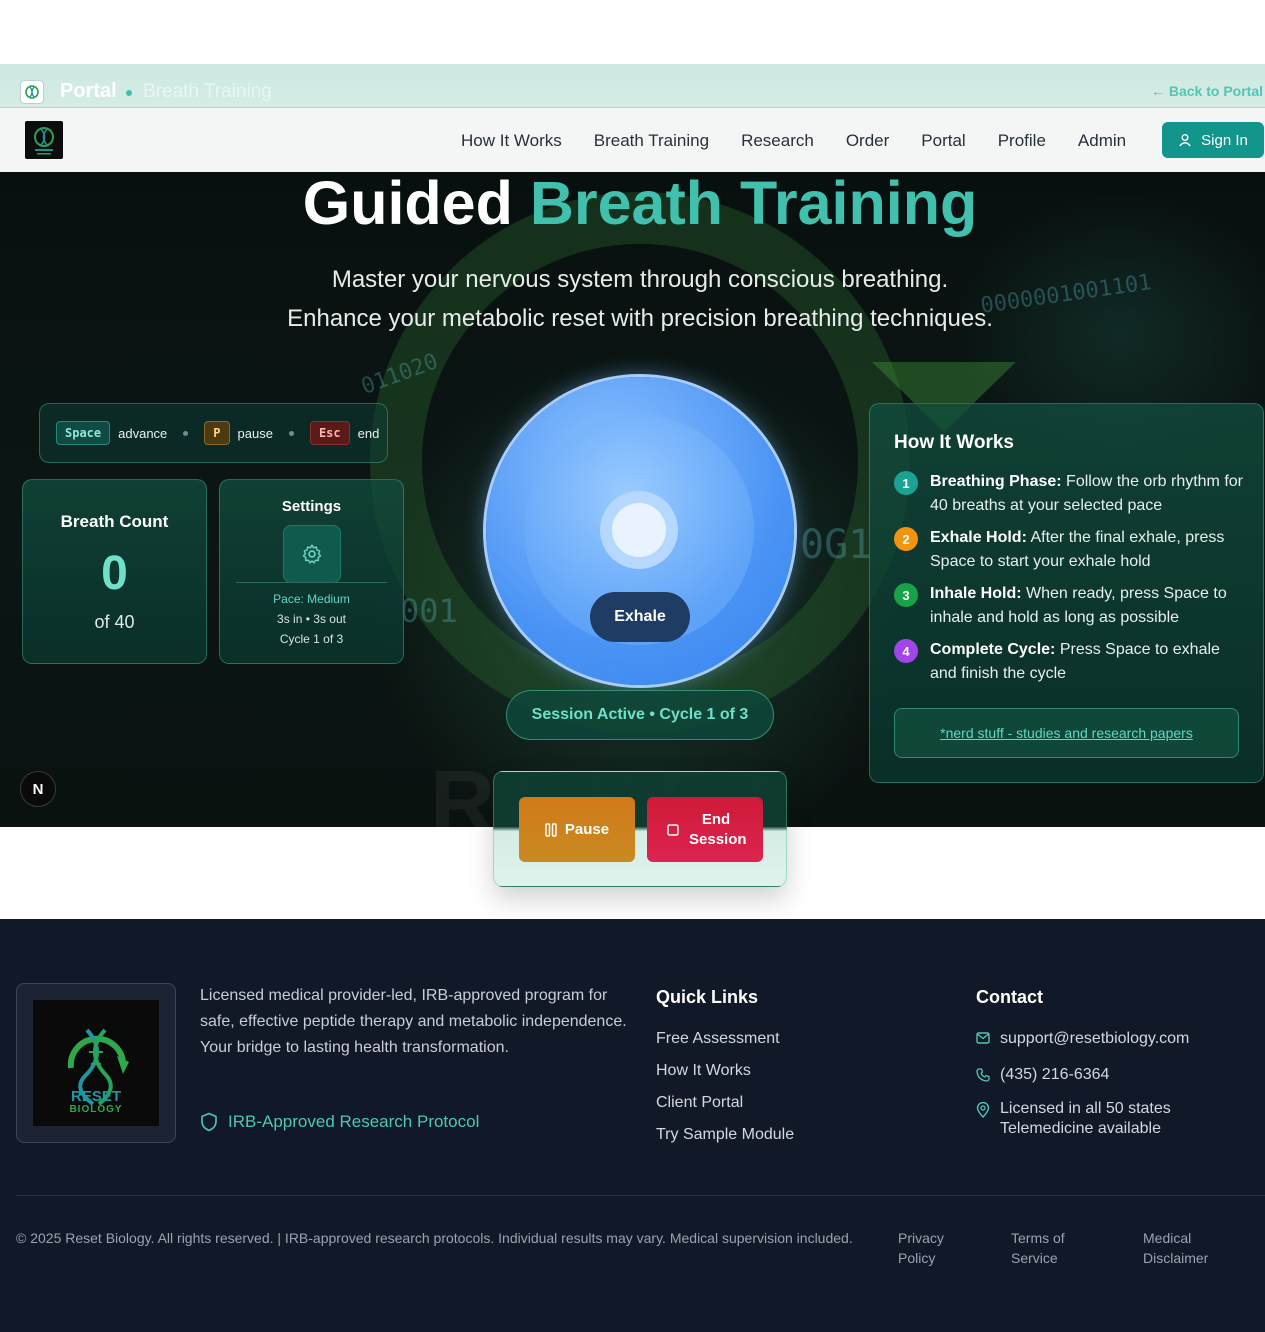 The width and height of the screenshot is (1265, 1332). I want to click on back-to-portal-link: ← Back to Portal, so click(1207, 91).